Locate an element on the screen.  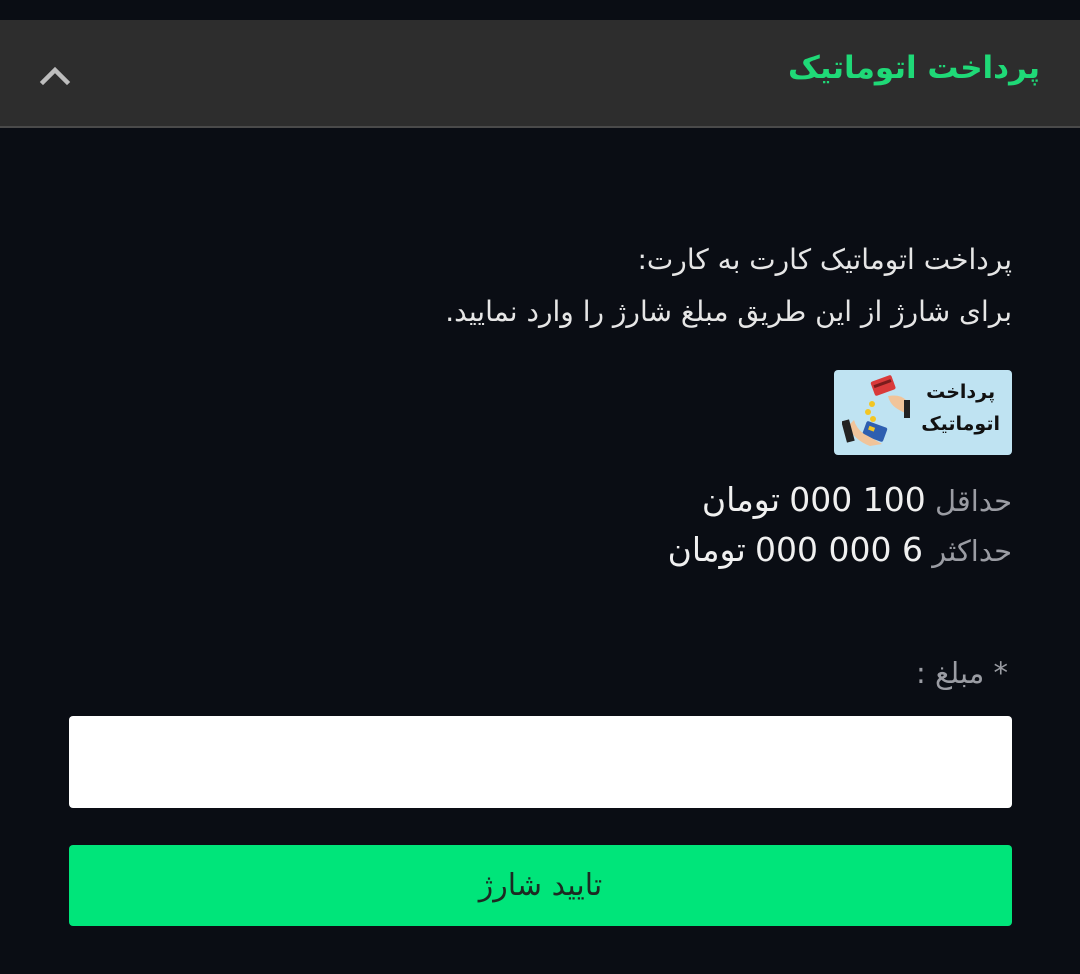
logo-text: پرداخت اتوماتیک is located at coordinates (960, 408).